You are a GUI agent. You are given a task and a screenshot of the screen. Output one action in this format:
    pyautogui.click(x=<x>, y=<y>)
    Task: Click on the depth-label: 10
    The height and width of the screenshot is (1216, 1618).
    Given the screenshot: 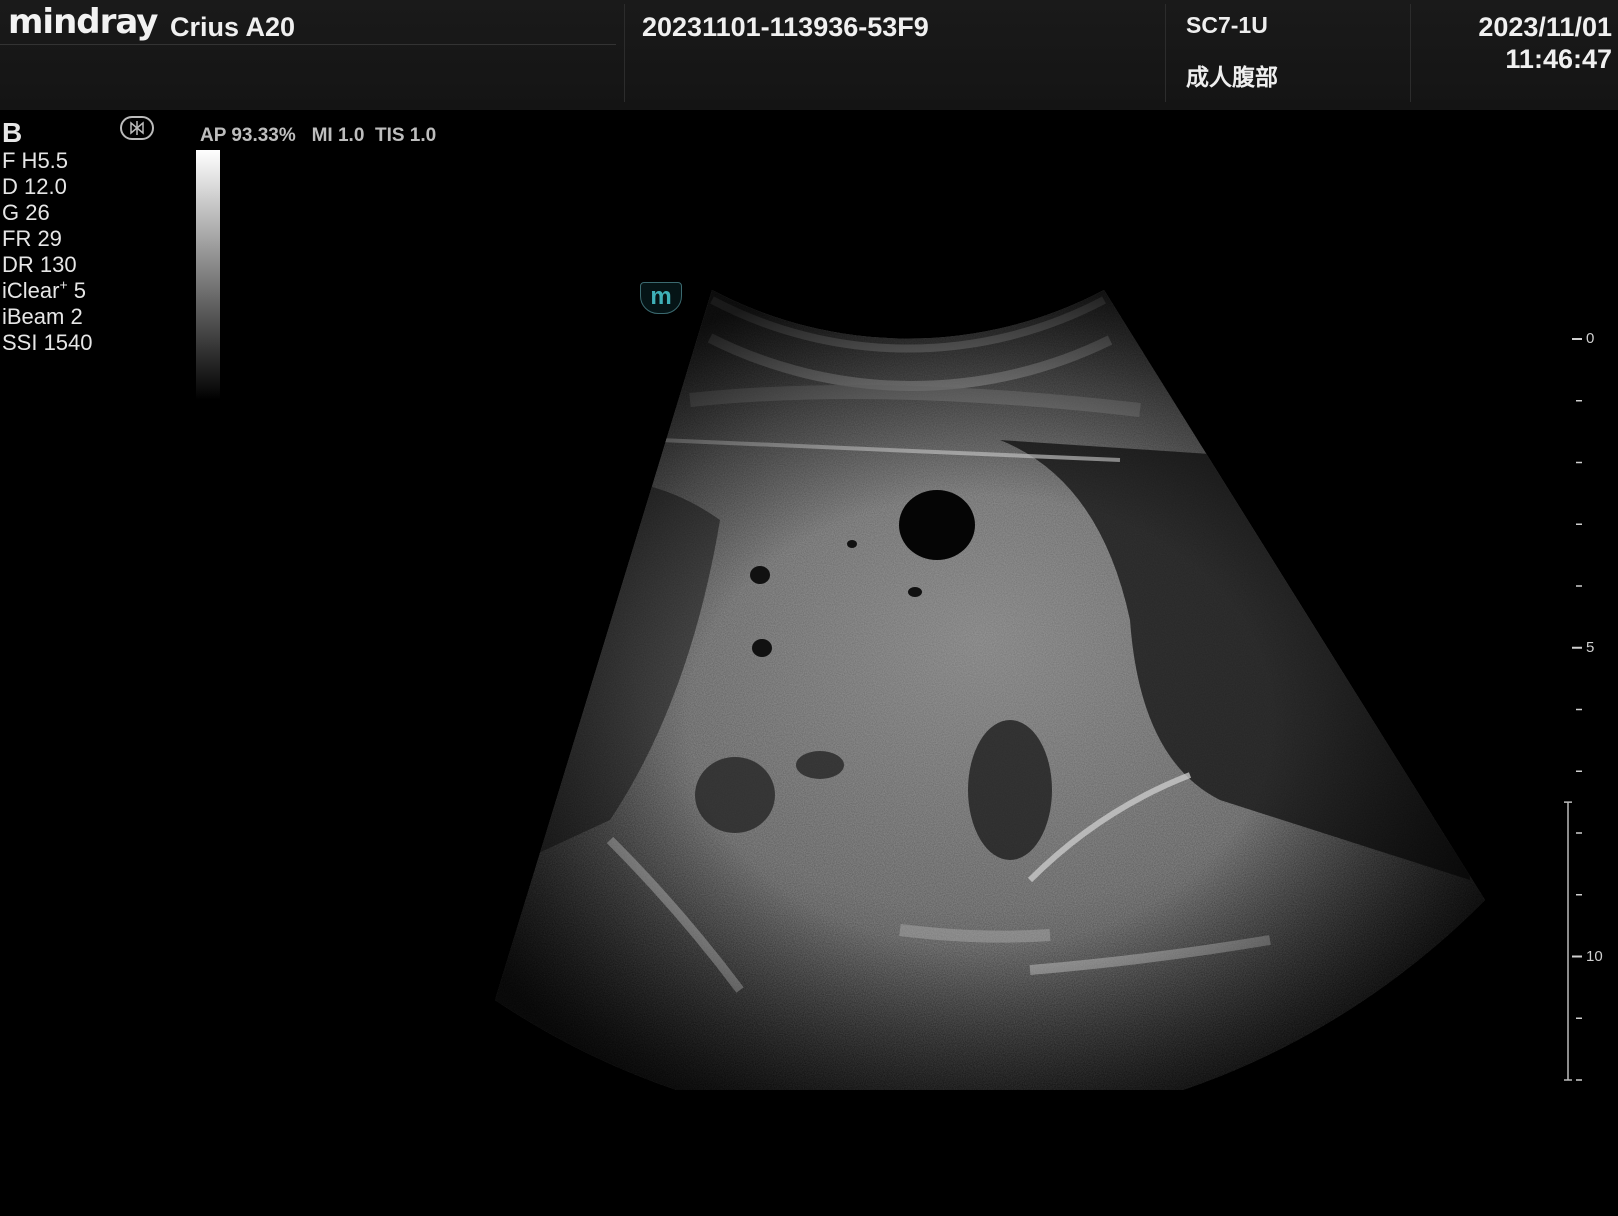 What is the action you would take?
    pyautogui.click(x=1594, y=956)
    